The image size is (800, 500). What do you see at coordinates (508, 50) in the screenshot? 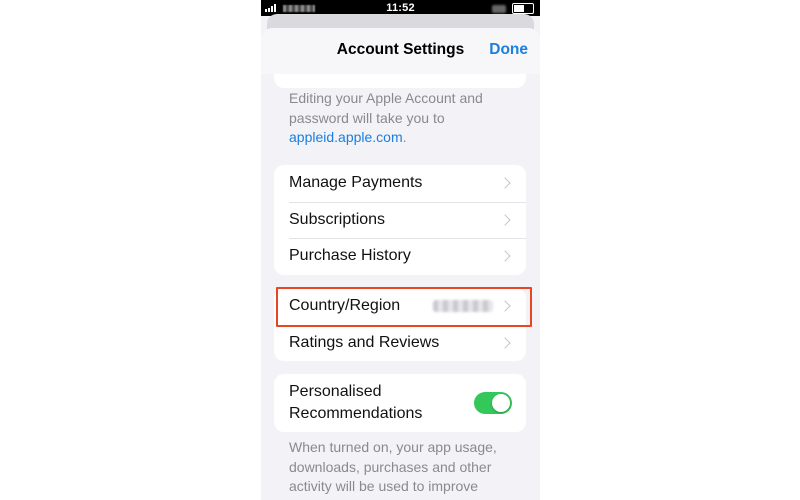
I see `done-button: Done` at bounding box center [508, 50].